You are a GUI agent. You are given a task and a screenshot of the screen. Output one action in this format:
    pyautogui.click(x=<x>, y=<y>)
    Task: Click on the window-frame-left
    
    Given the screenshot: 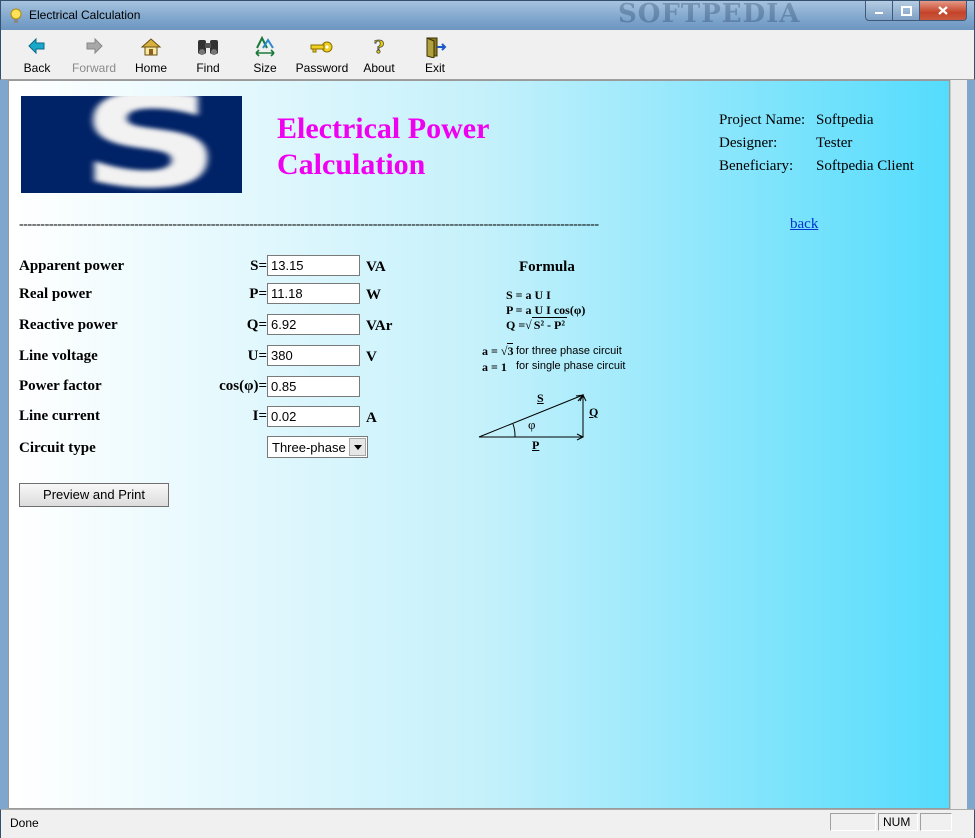 What is the action you would take?
    pyautogui.click(x=4, y=444)
    